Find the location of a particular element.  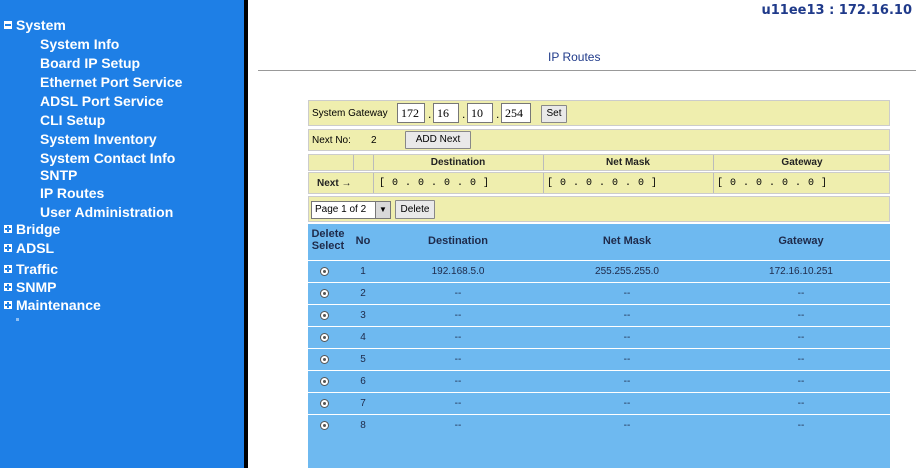

add-next-button: ADD Next is located at coordinates (438, 140).